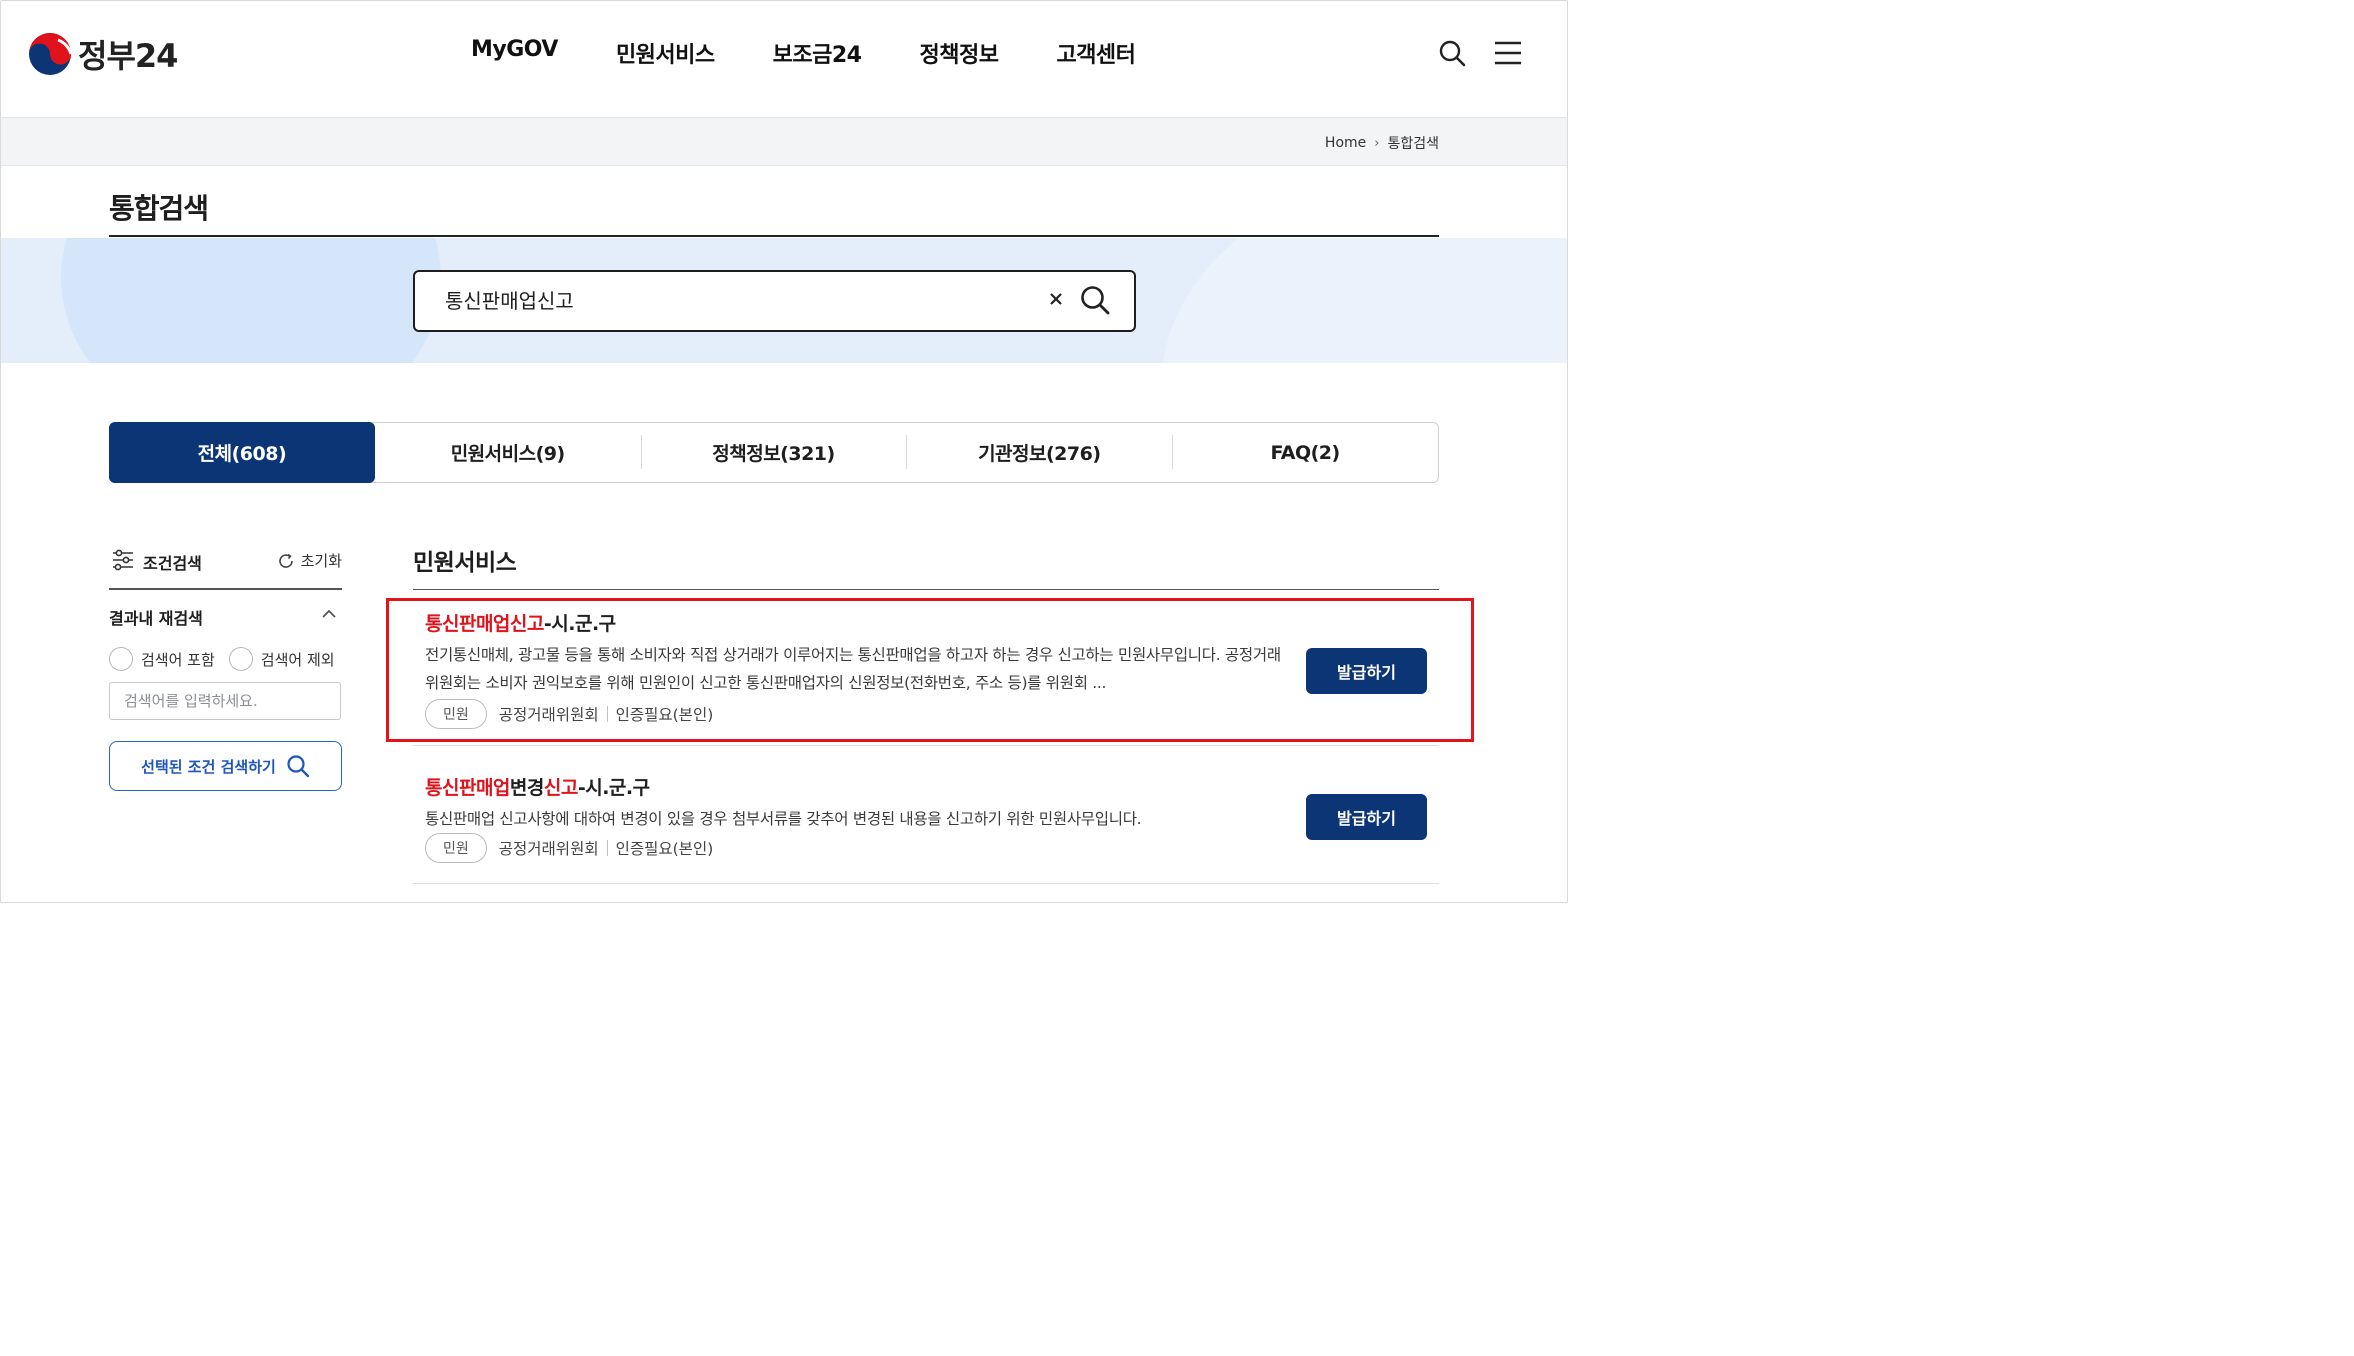 The height and width of the screenshot is (1356, 2354). Describe the element at coordinates (665, 53) in the screenshot. I see `nav-civil-service: 민원서비스` at that location.